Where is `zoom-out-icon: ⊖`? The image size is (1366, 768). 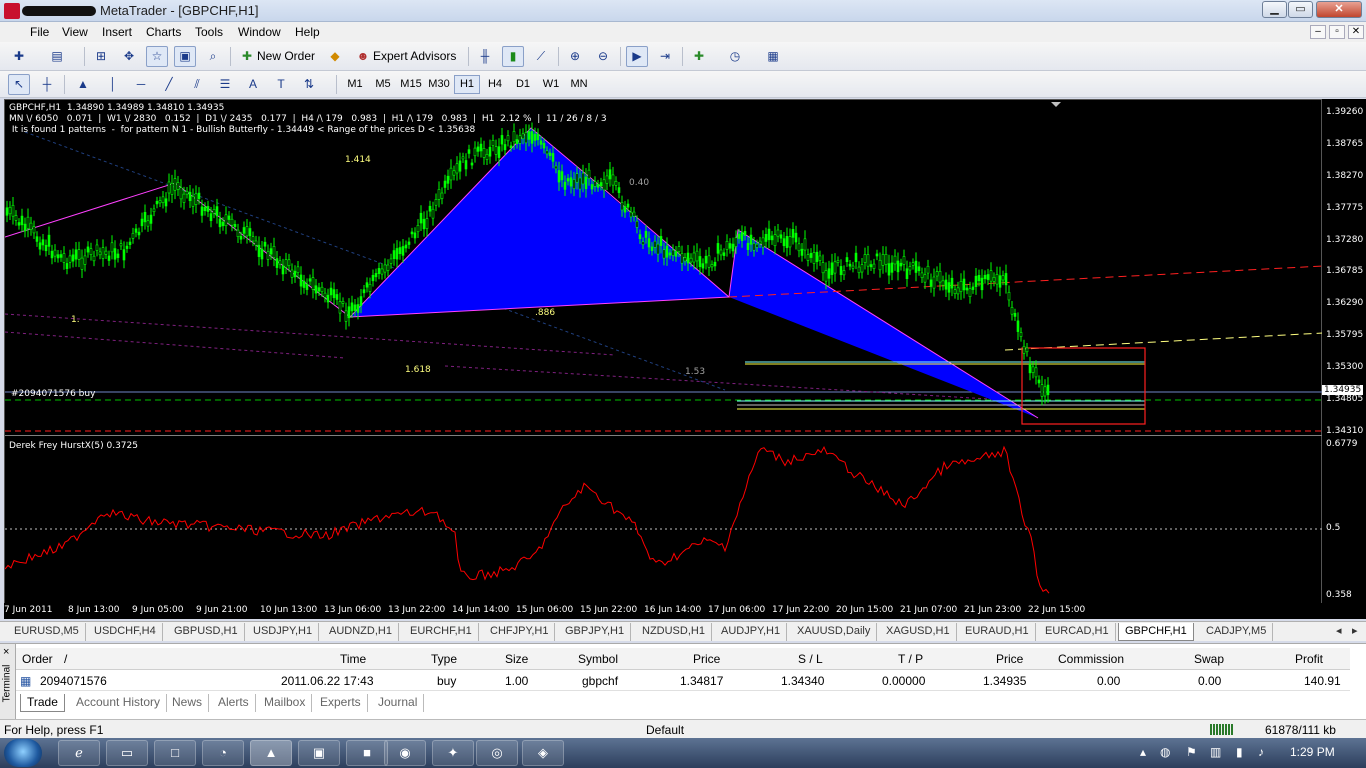 zoom-out-icon: ⊖ is located at coordinates (603, 56).